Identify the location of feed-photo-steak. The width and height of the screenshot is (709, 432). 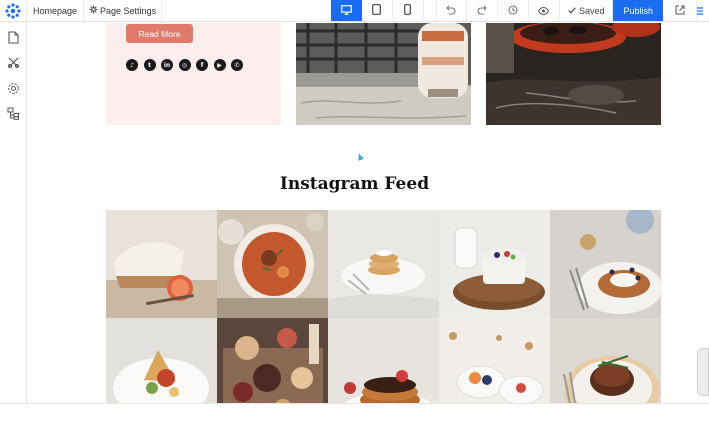
(605, 360).